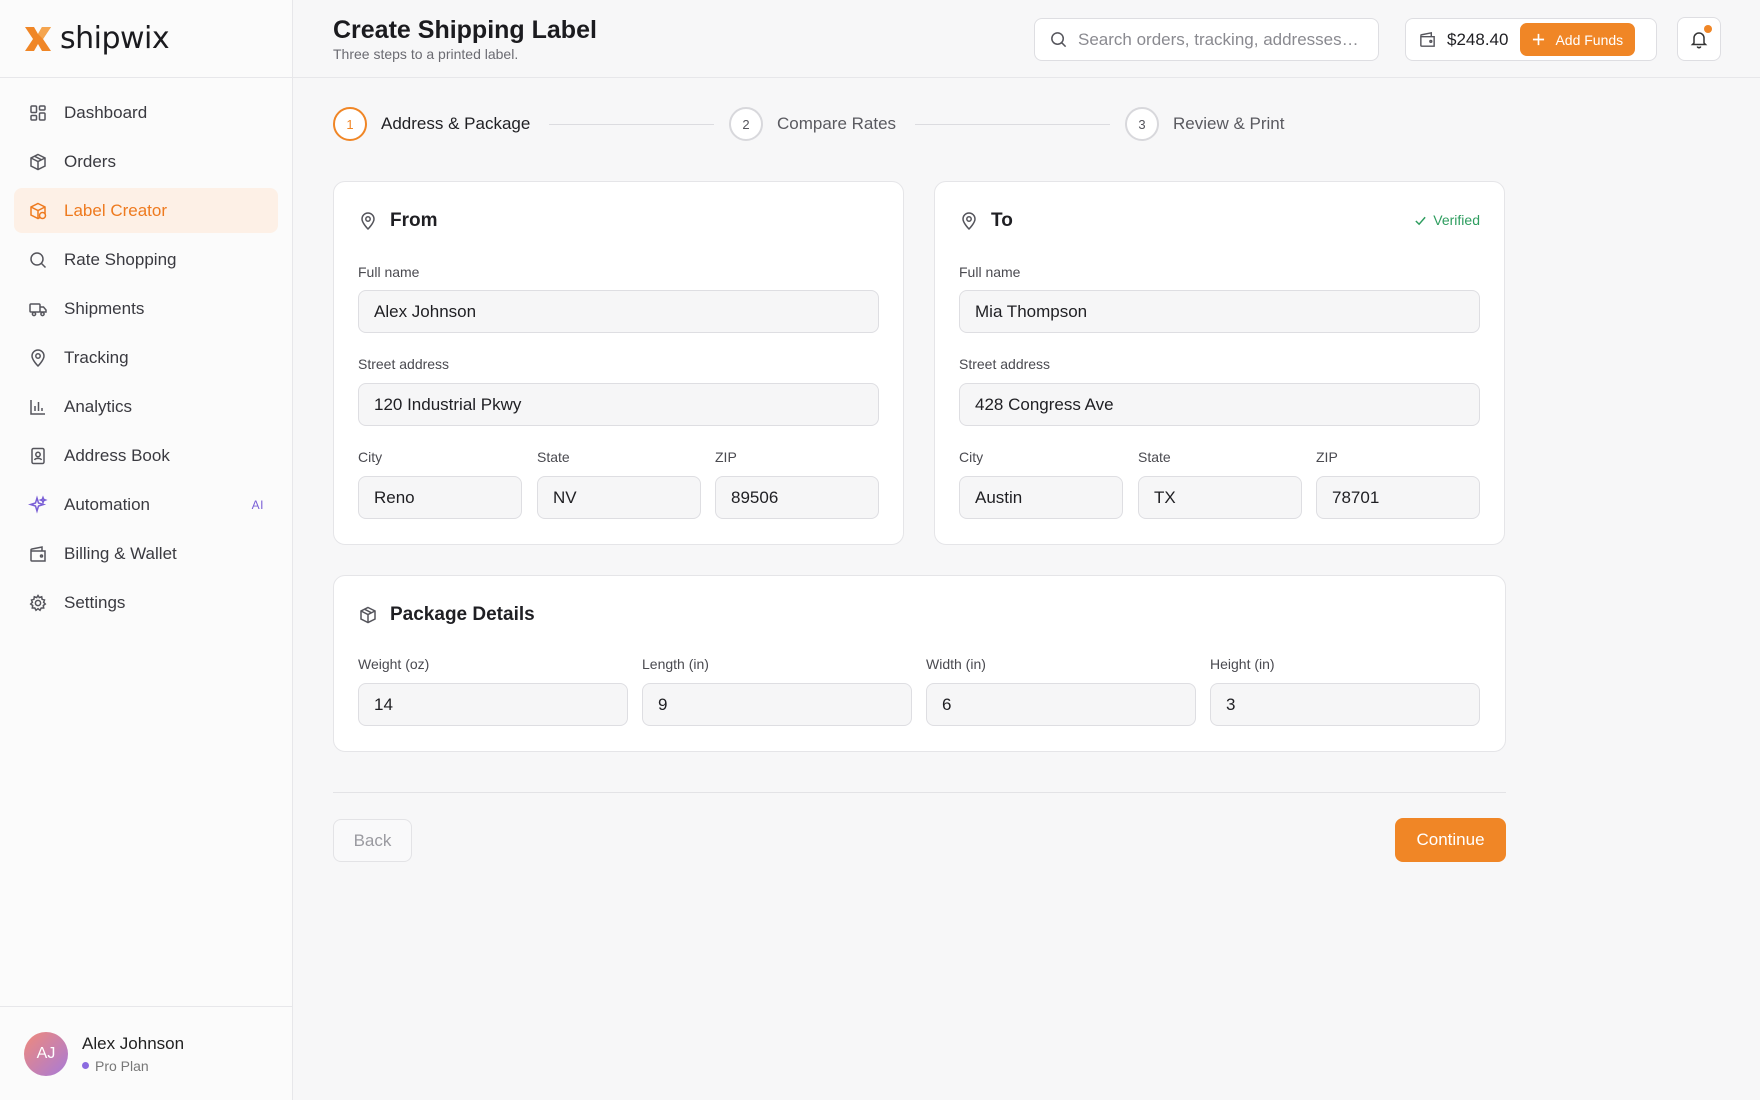 The image size is (1760, 1100). Describe the element at coordinates (1345, 704) in the screenshot. I see `height-field` at that location.